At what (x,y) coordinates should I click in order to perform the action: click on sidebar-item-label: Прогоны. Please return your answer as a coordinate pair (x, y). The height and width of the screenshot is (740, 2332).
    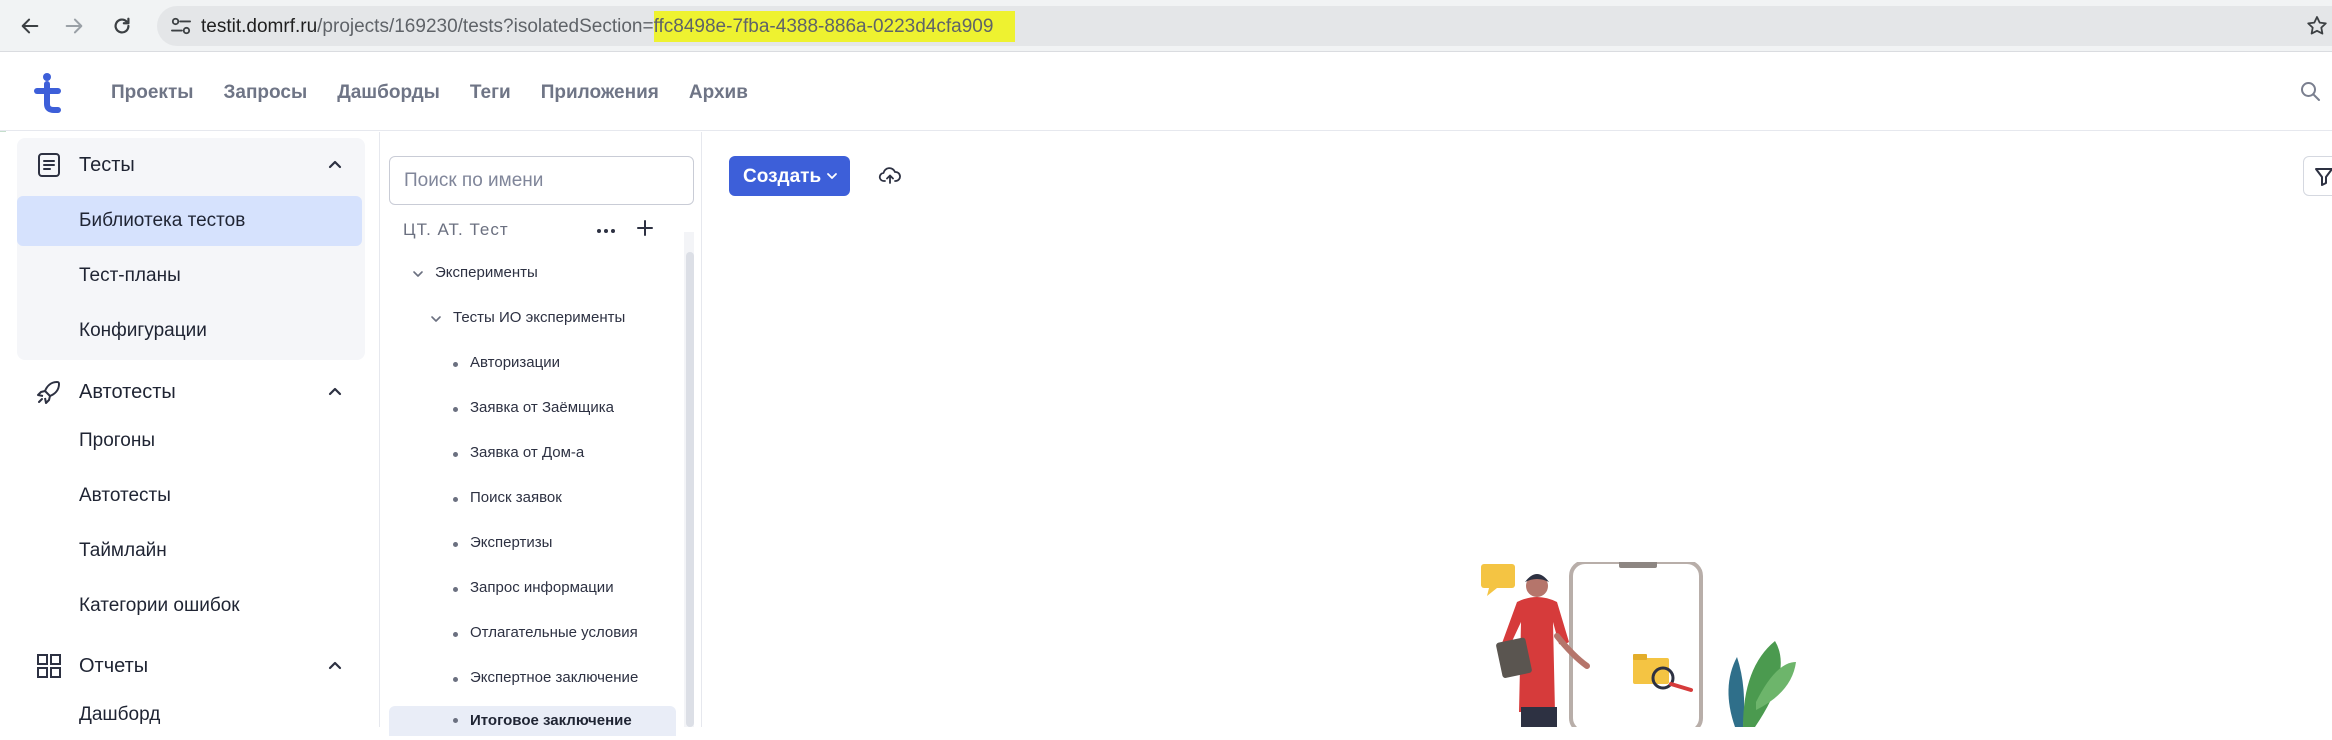
    Looking at the image, I should click on (117, 440).